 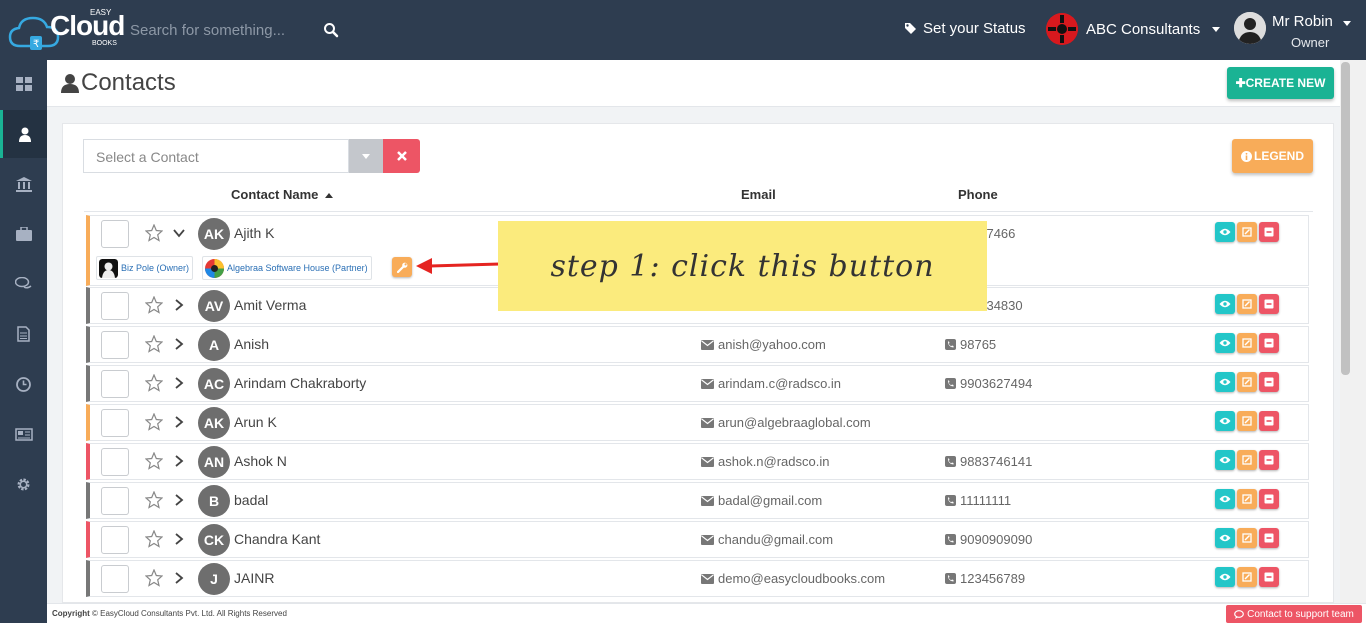 What do you see at coordinates (287, 268) in the screenshot?
I see `company-tag: Algebraa Software House (Partner)` at bounding box center [287, 268].